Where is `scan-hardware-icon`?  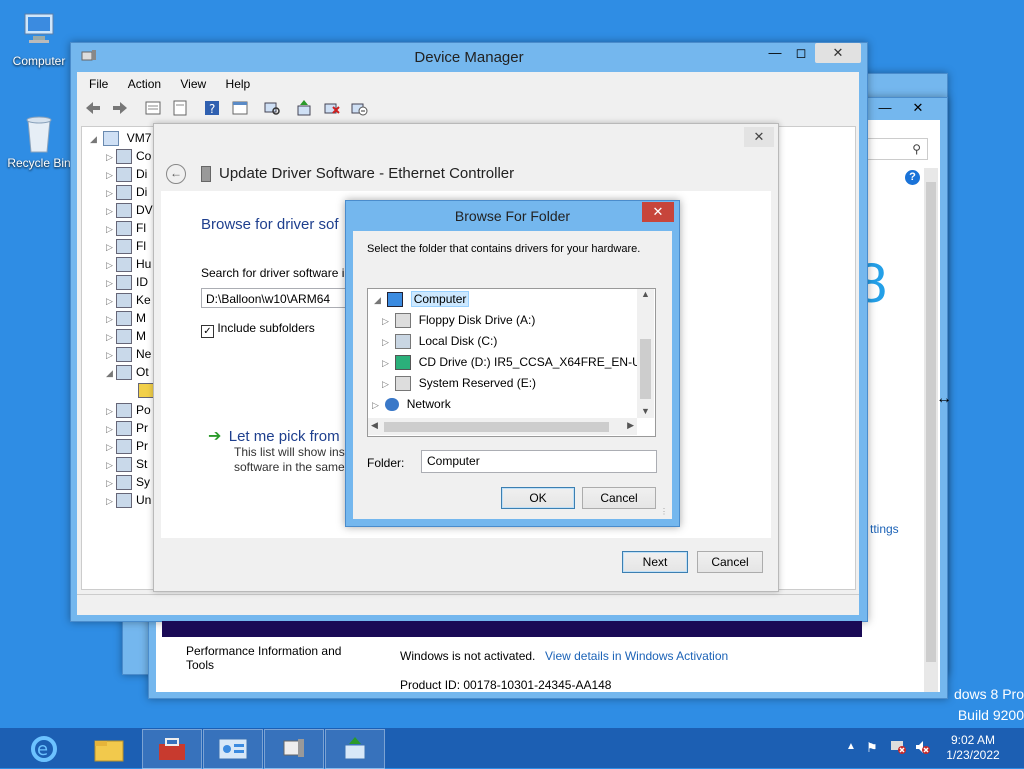 scan-hardware-icon is located at coordinates (272, 108).